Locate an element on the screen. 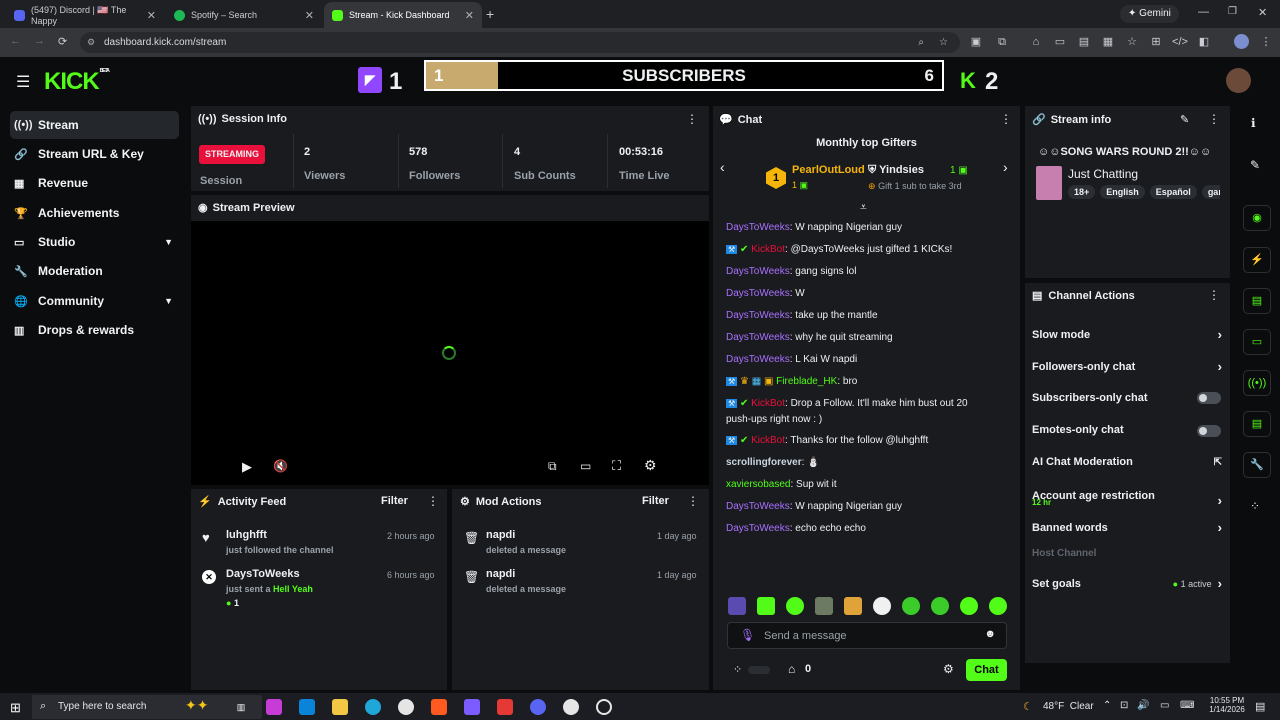  translate-icon: ⊞ is located at coordinates (1156, 42).